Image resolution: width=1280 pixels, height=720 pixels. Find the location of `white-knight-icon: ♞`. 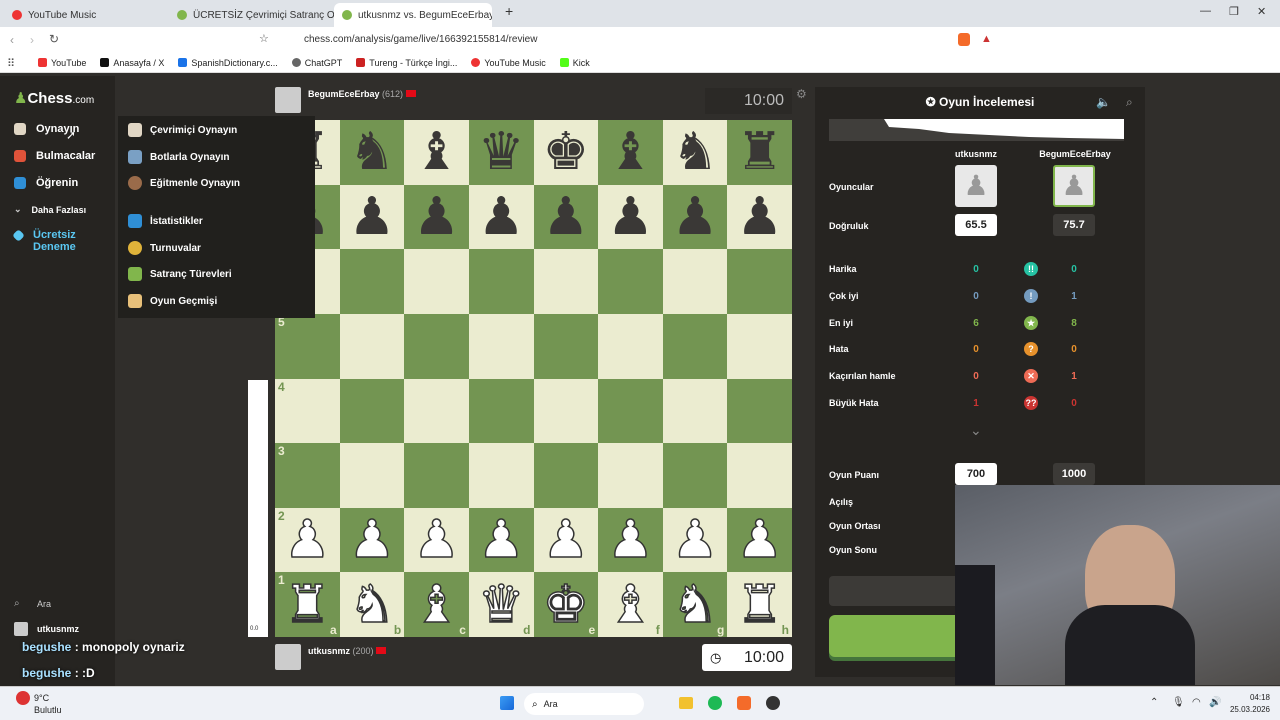

white-knight-icon: ♞ is located at coordinates (695, 605).